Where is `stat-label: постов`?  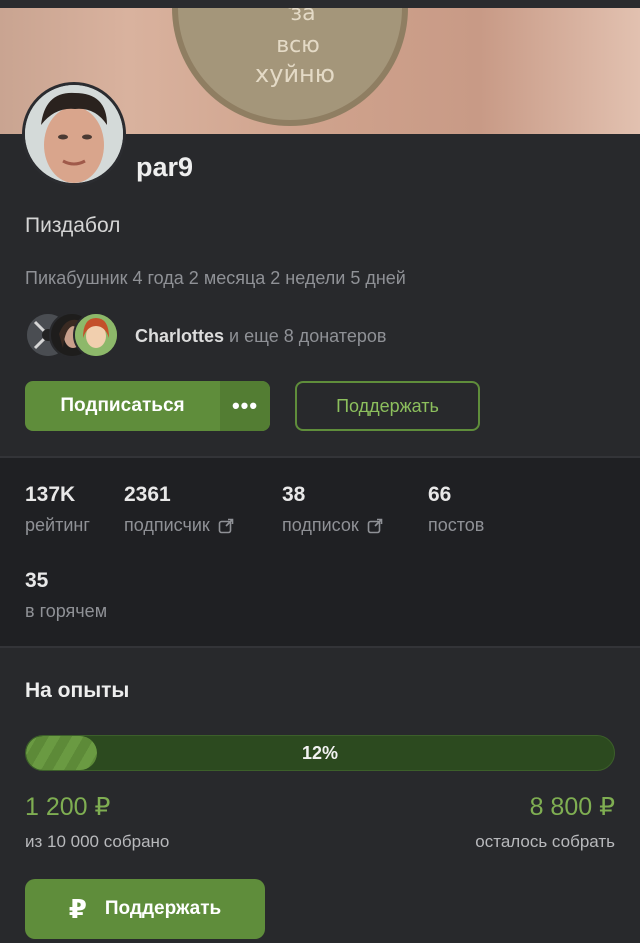
stat-label: постов is located at coordinates (456, 525).